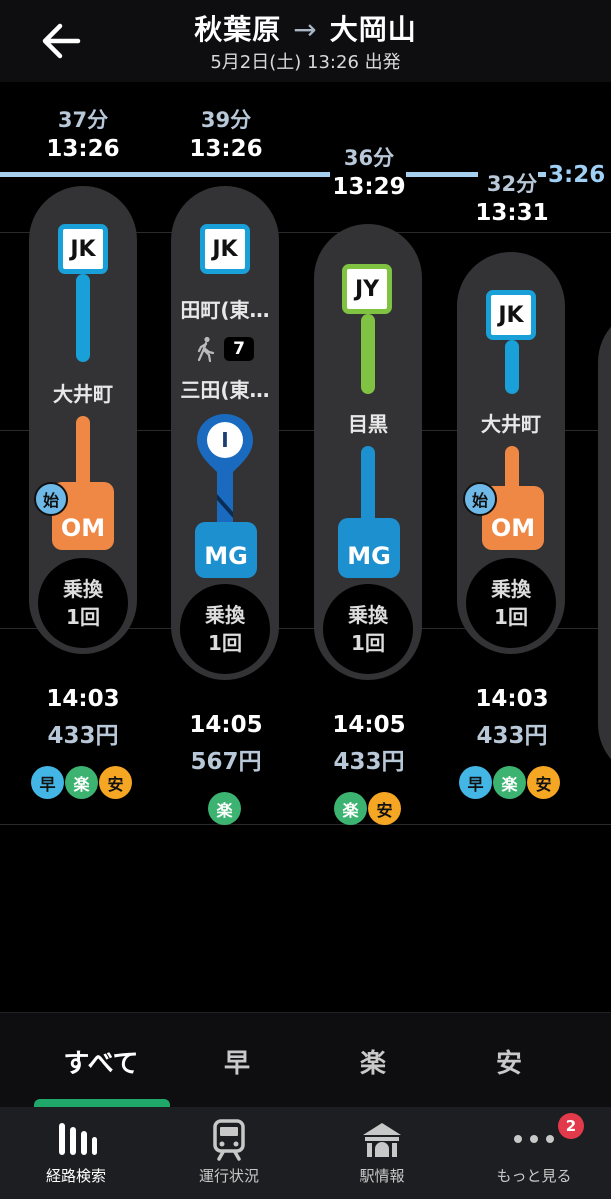 This screenshot has height=1199, width=611. I want to click on nav-label: もっと見る, so click(534, 1176).